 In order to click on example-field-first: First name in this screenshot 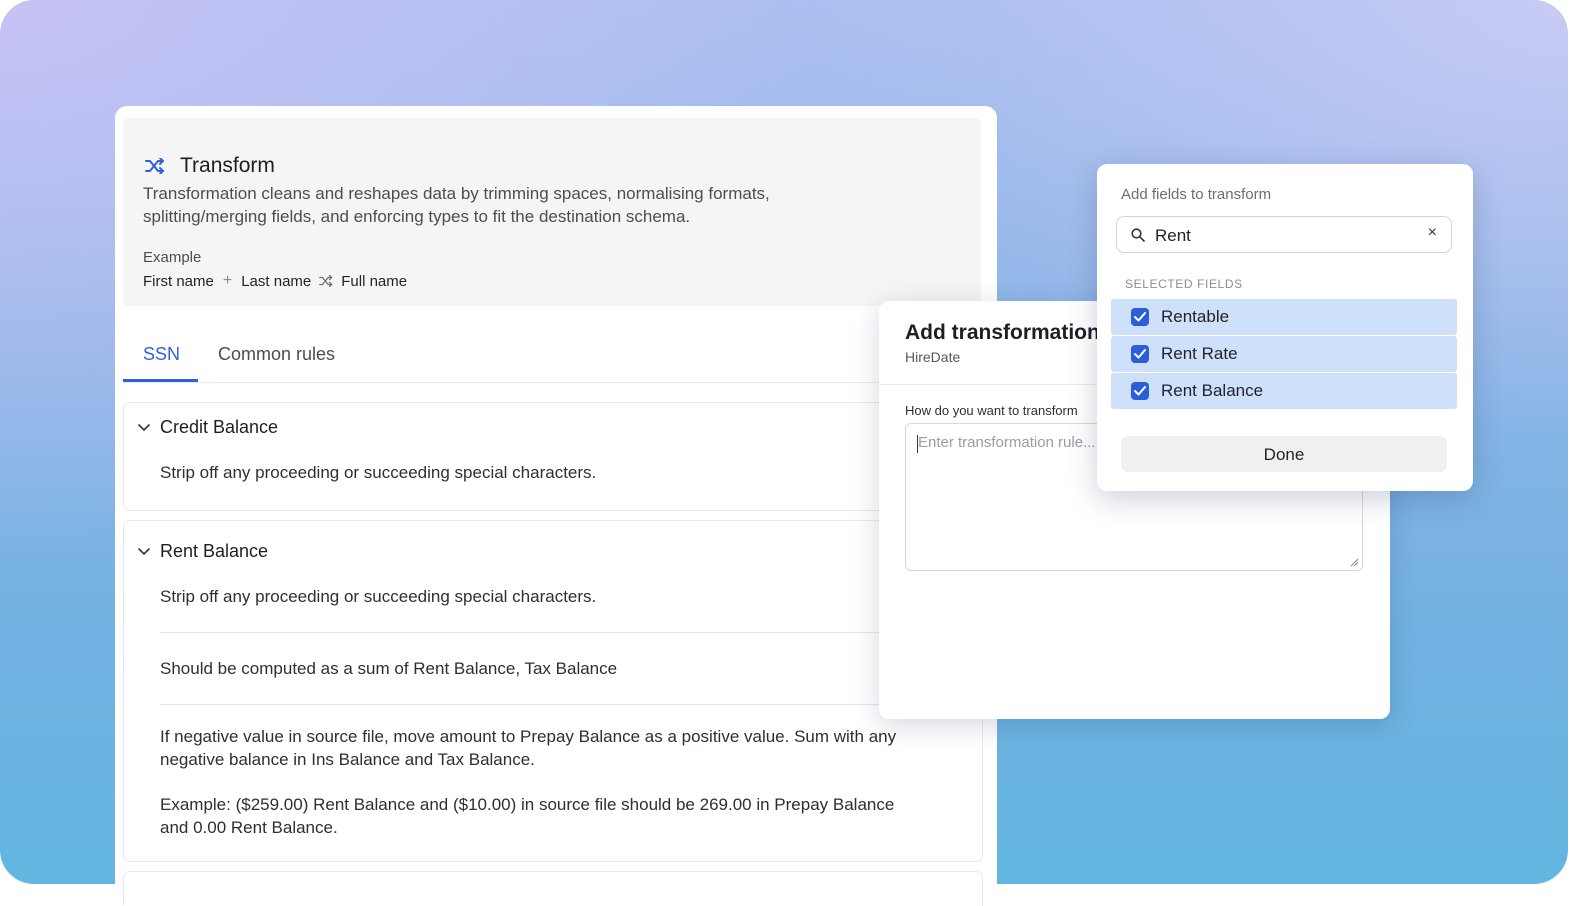, I will do `click(178, 281)`.